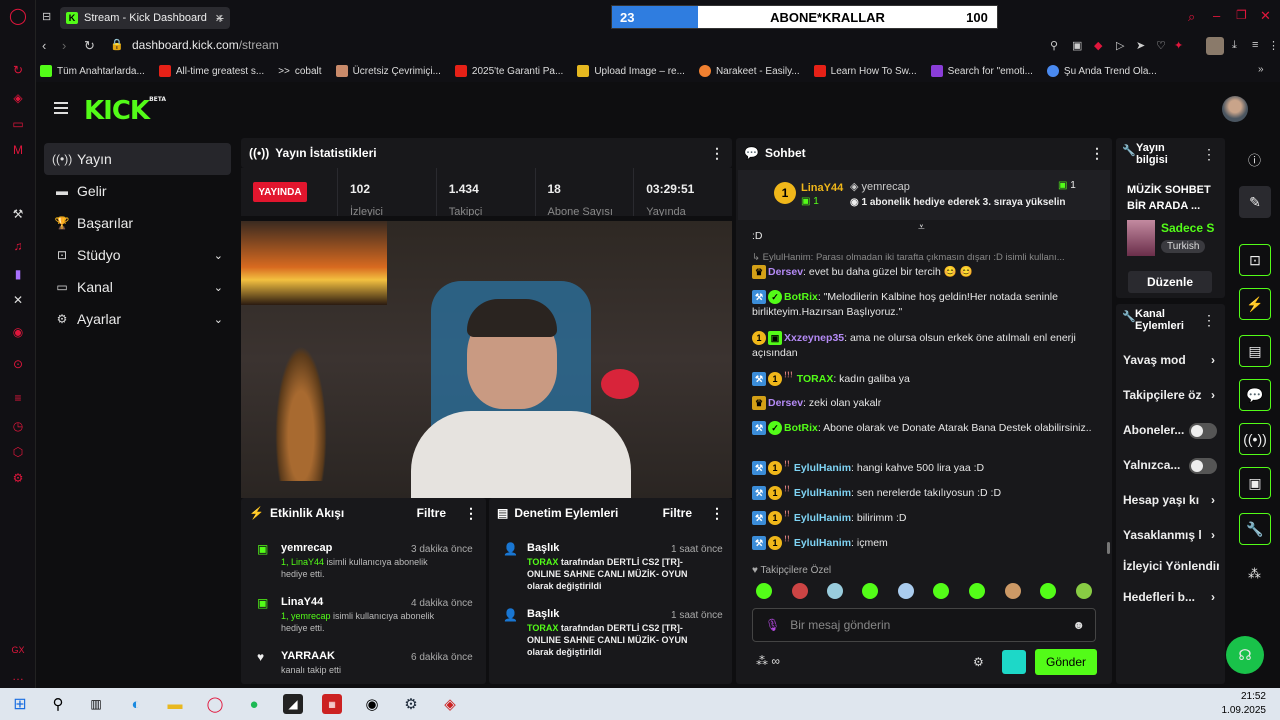 The height and width of the screenshot is (720, 1280). Describe the element at coordinates (1255, 45) in the screenshot. I see `easy-setup-icon: ≡` at that location.